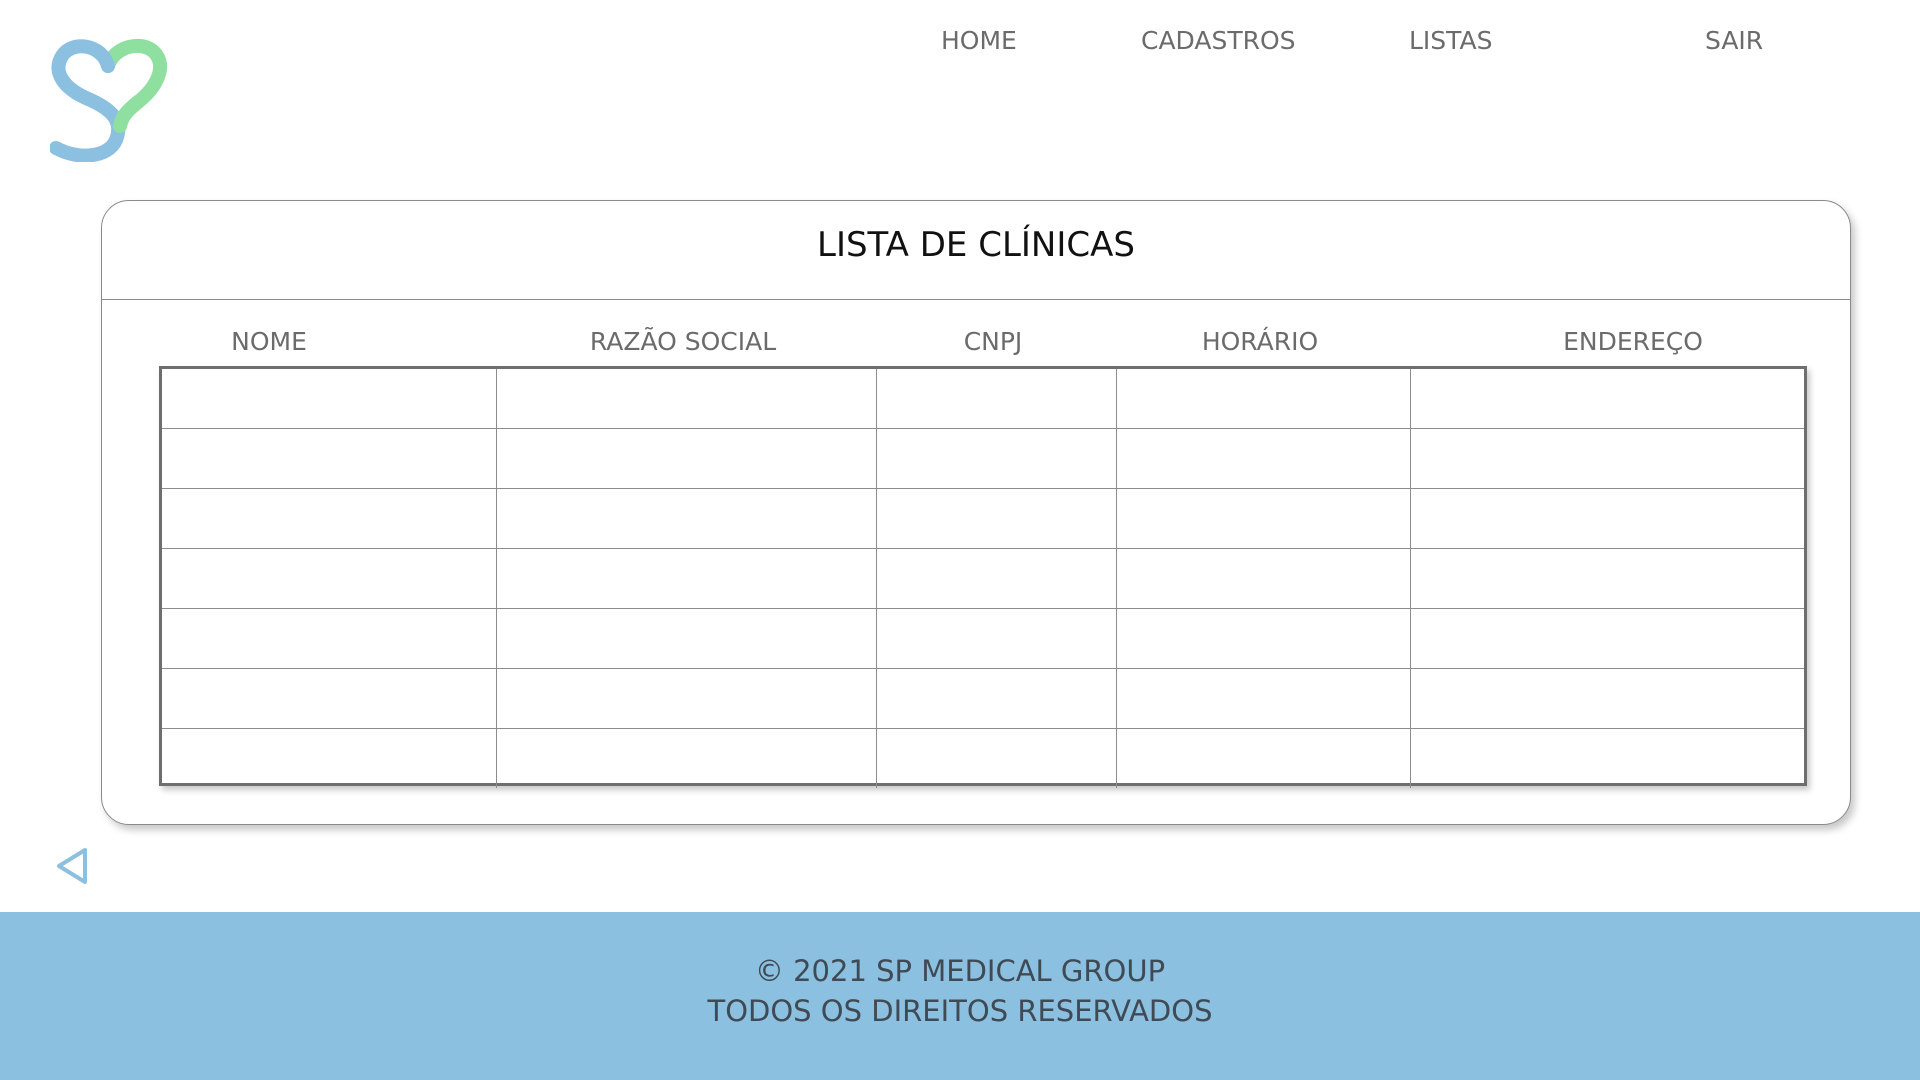 The image size is (1920, 1080). Describe the element at coordinates (979, 40) in the screenshot. I see `nav-home-link: HOME` at that location.